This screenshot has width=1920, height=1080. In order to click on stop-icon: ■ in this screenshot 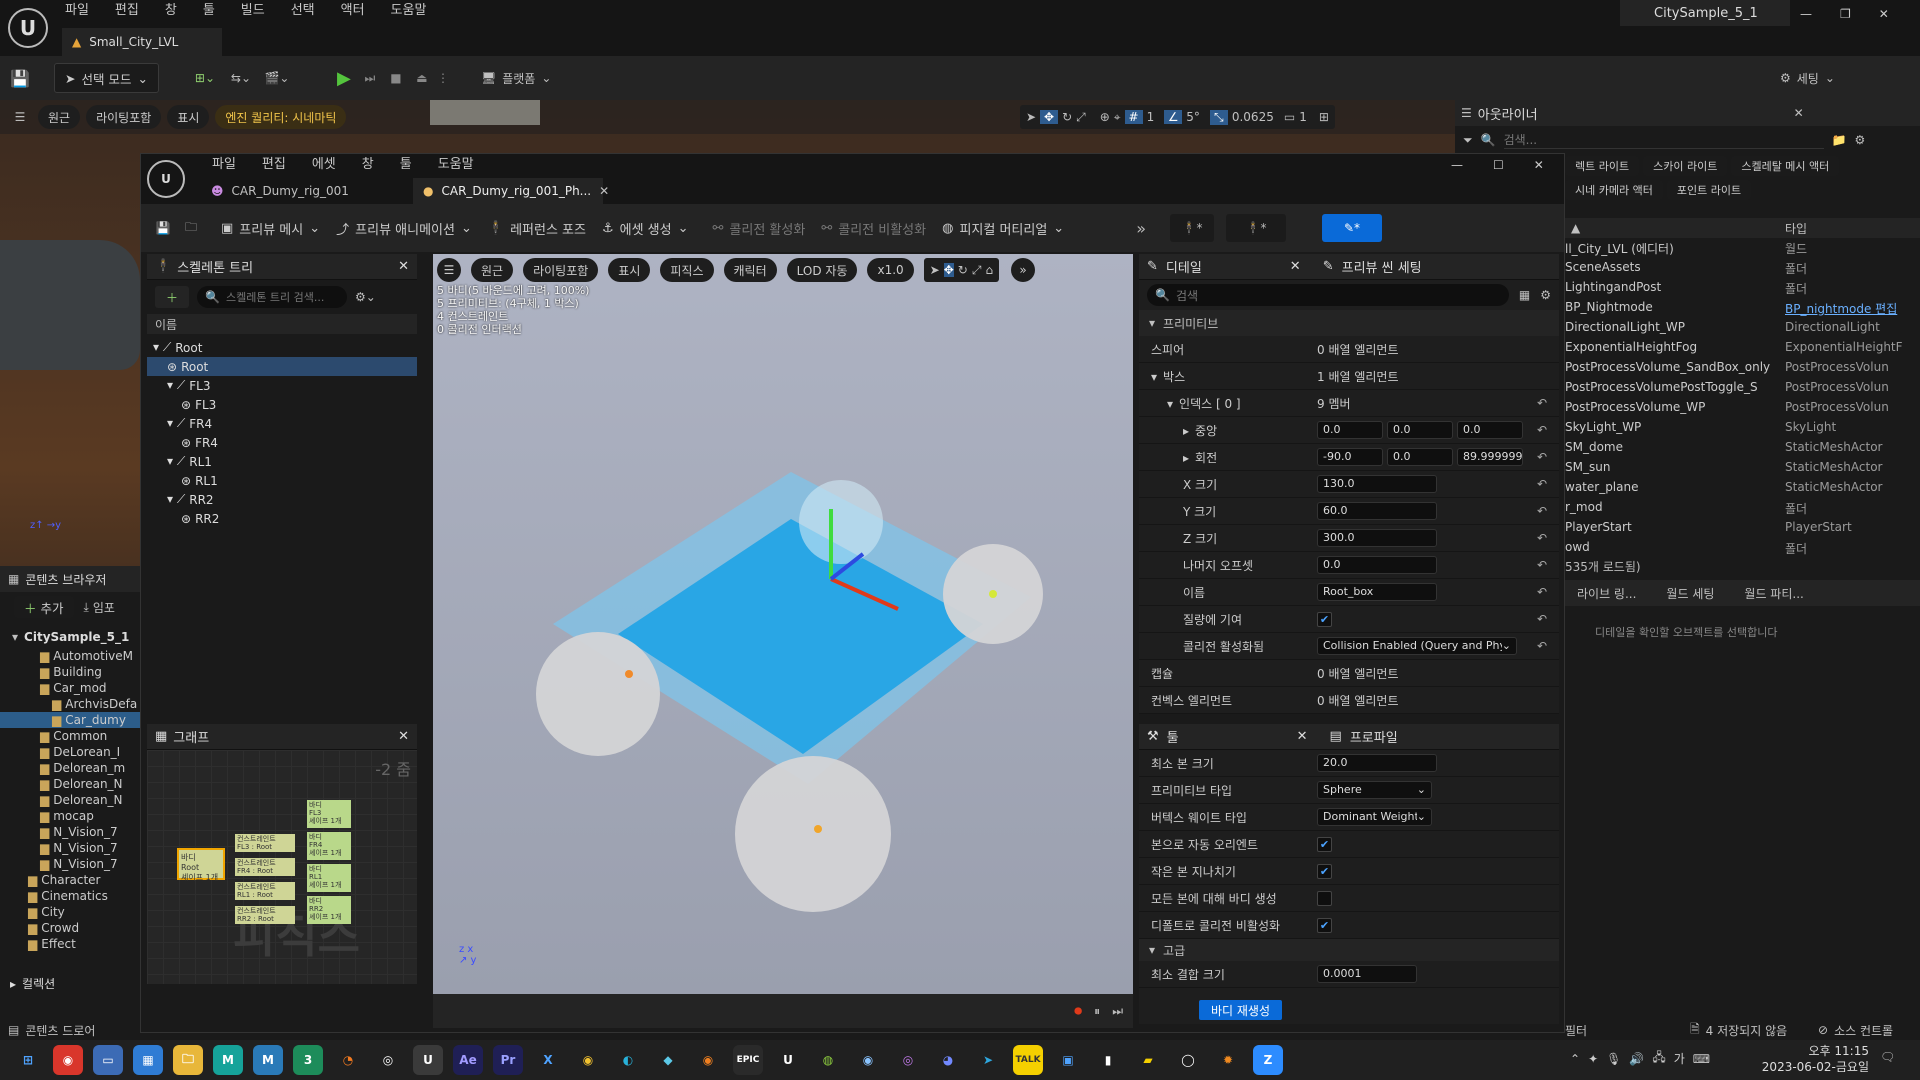, I will do `click(396, 78)`.